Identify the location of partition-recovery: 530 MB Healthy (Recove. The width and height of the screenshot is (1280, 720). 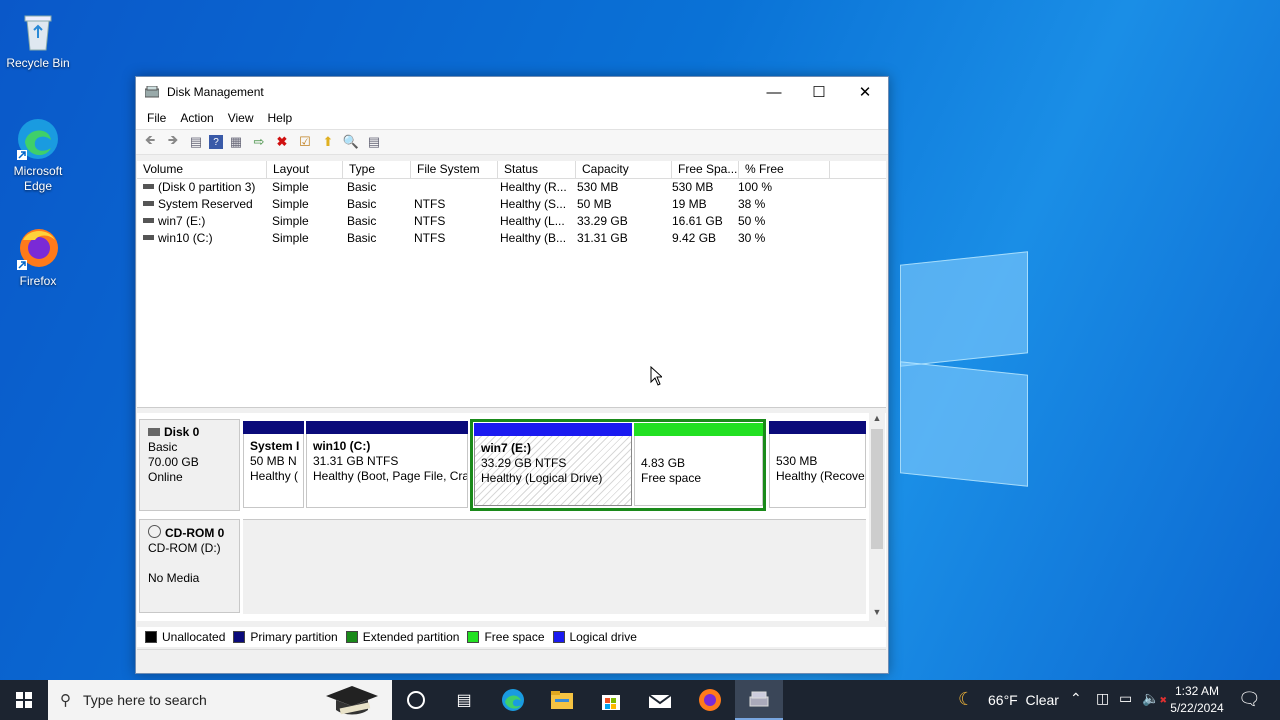
(817, 465).